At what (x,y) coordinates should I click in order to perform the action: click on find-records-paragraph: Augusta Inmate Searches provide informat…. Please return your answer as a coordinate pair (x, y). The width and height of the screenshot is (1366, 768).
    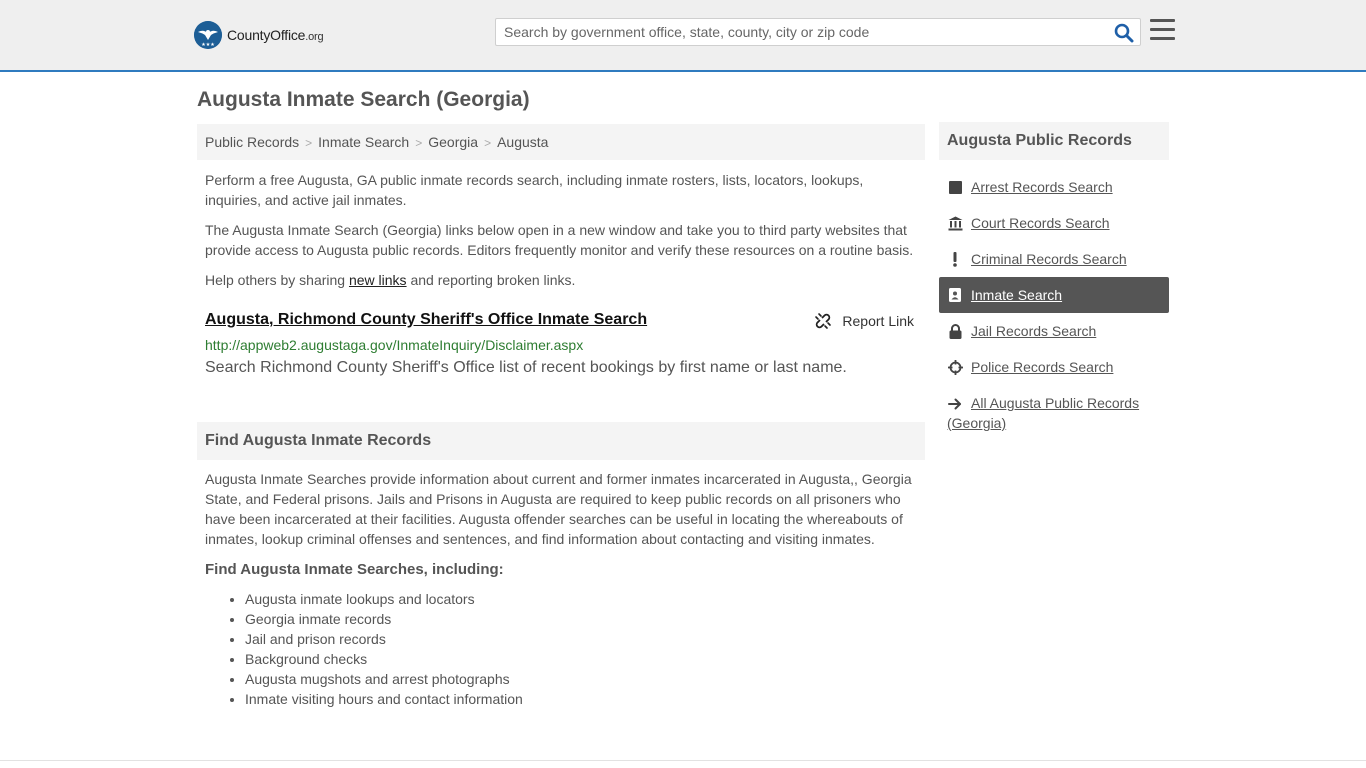
    Looking at the image, I should click on (558, 509).